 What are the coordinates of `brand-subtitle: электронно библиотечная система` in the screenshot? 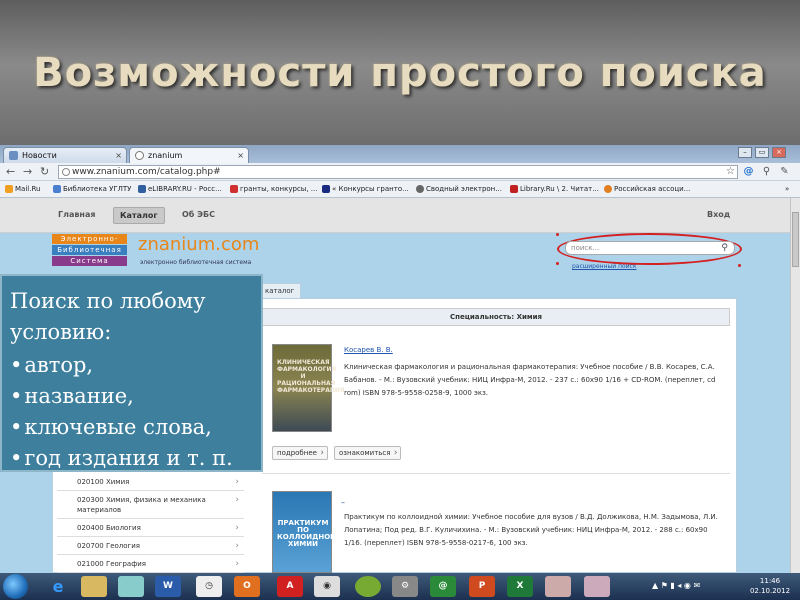 It's located at (196, 262).